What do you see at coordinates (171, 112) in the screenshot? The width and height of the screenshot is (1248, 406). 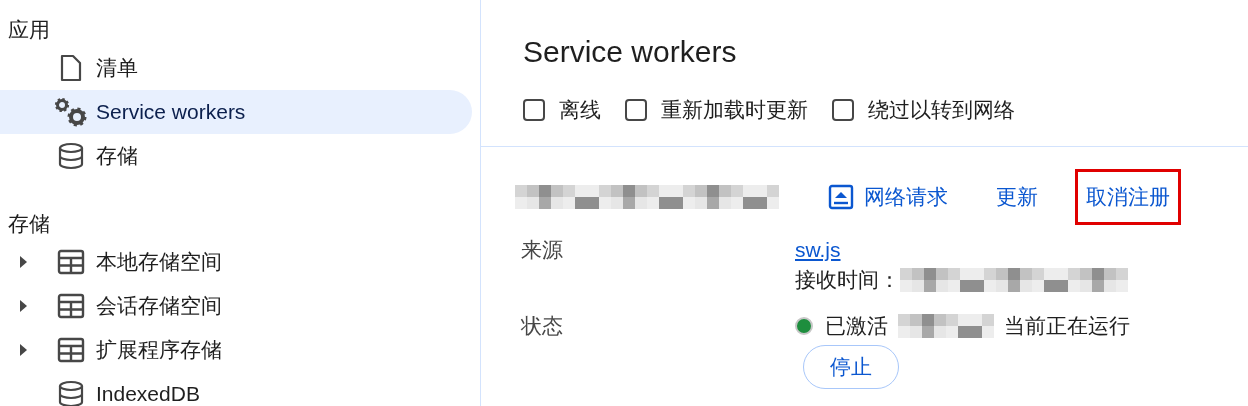 I see `item-label: Service workers` at bounding box center [171, 112].